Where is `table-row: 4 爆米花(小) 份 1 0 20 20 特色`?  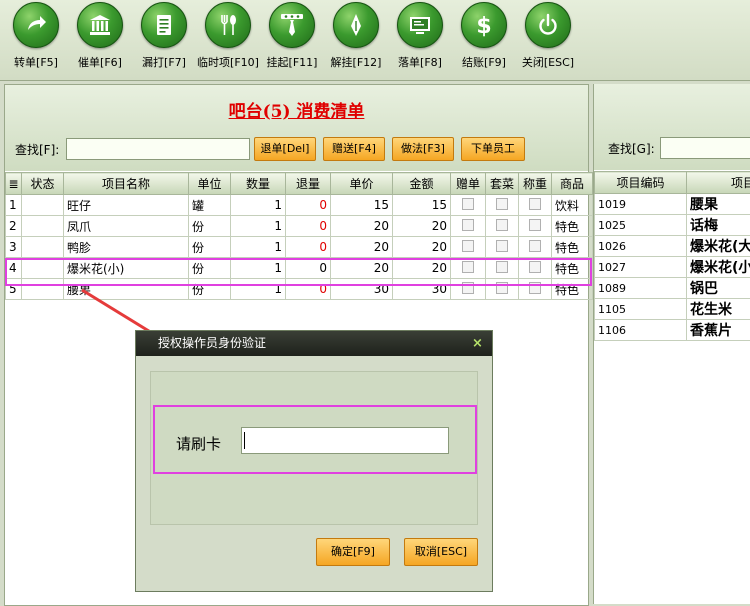
table-row: 4 爆米花(小) 份 1 0 20 20 特色 is located at coordinates (299, 268).